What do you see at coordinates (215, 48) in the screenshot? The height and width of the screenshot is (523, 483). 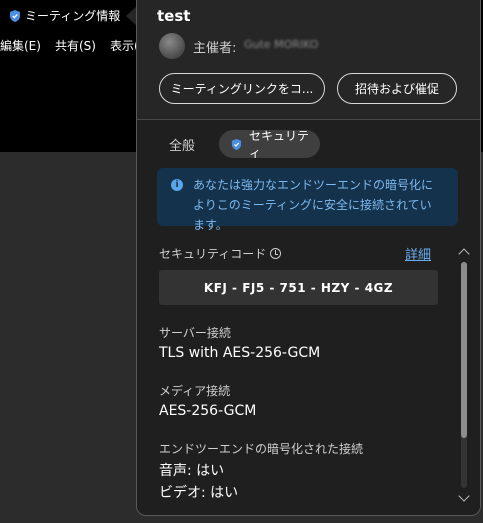 I see `host-label: 主催者:` at bounding box center [215, 48].